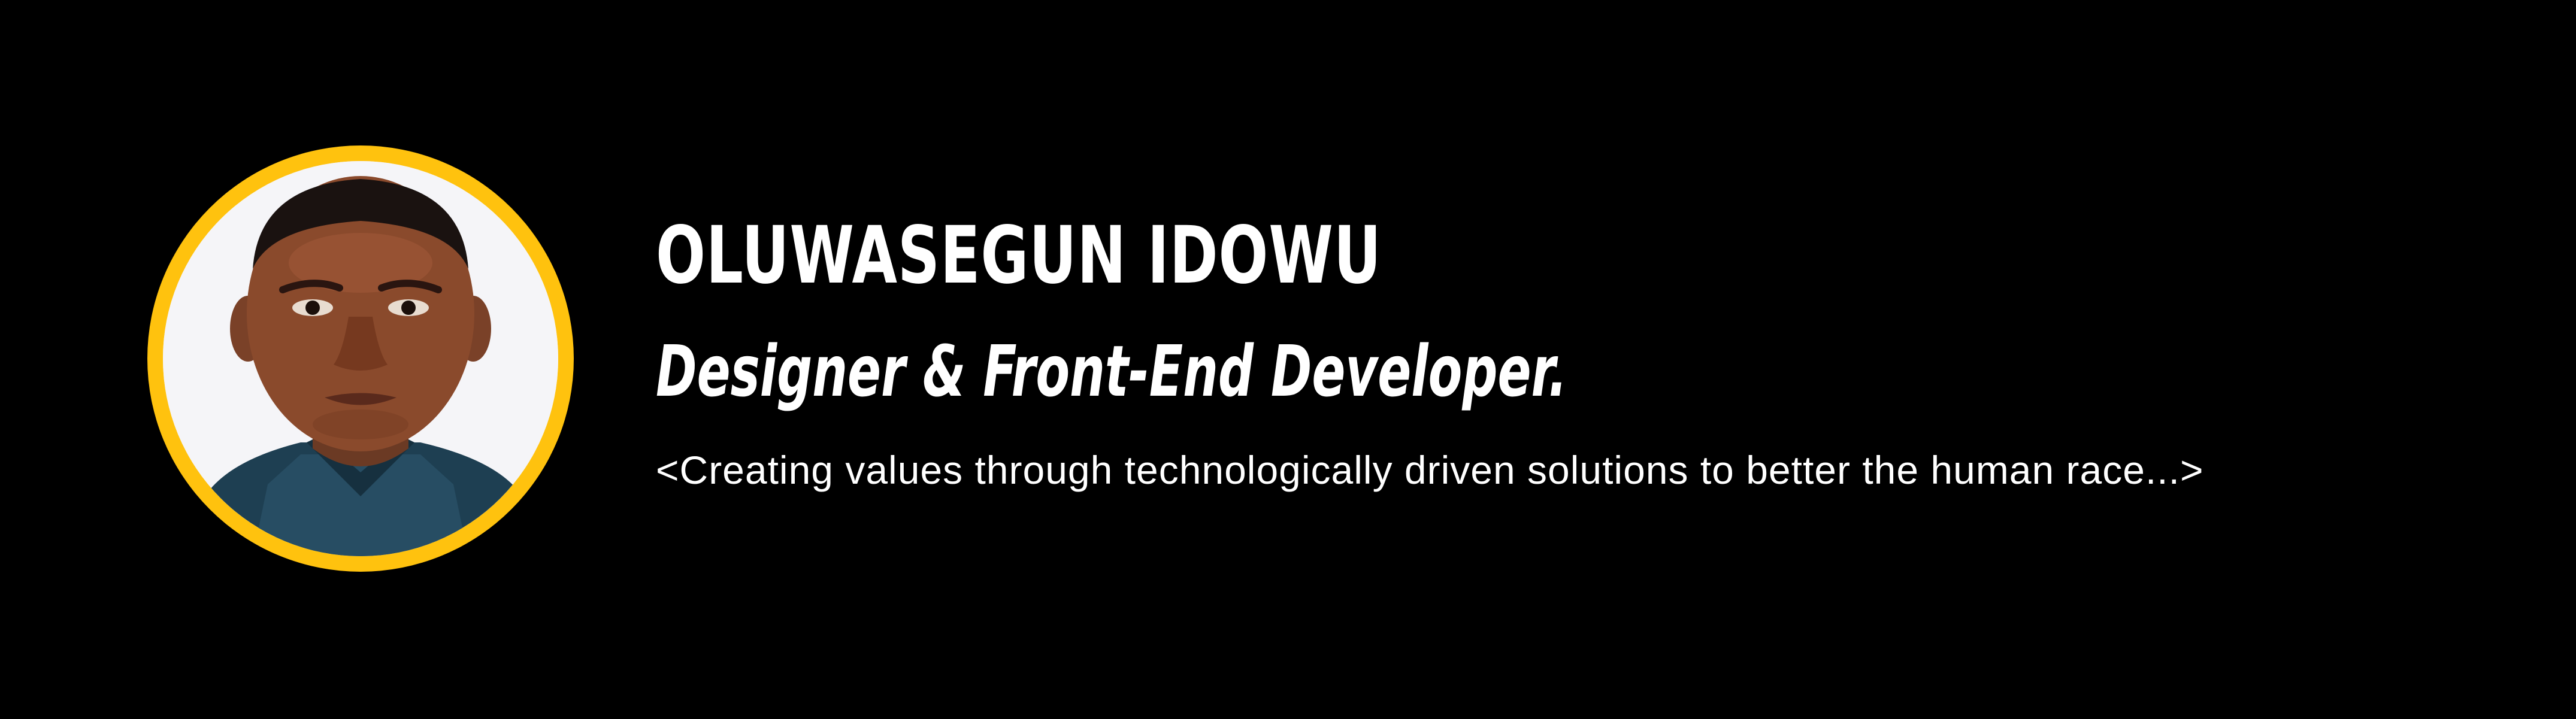 The image size is (2576, 719). I want to click on avatar, so click(360, 358).